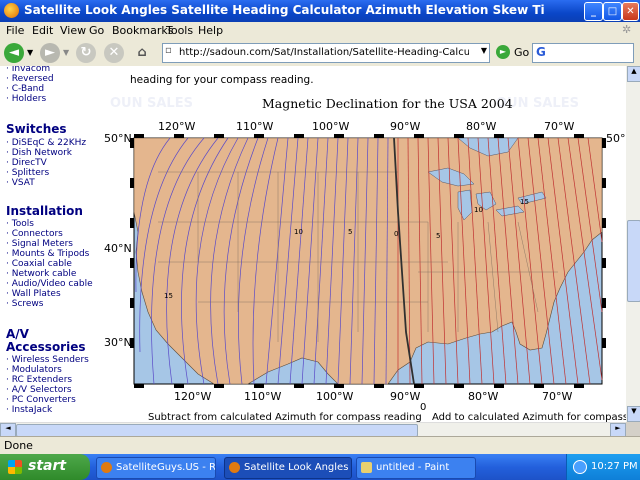 The image size is (640, 480). I want to click on lon-label-top: 100°W, so click(330, 126).